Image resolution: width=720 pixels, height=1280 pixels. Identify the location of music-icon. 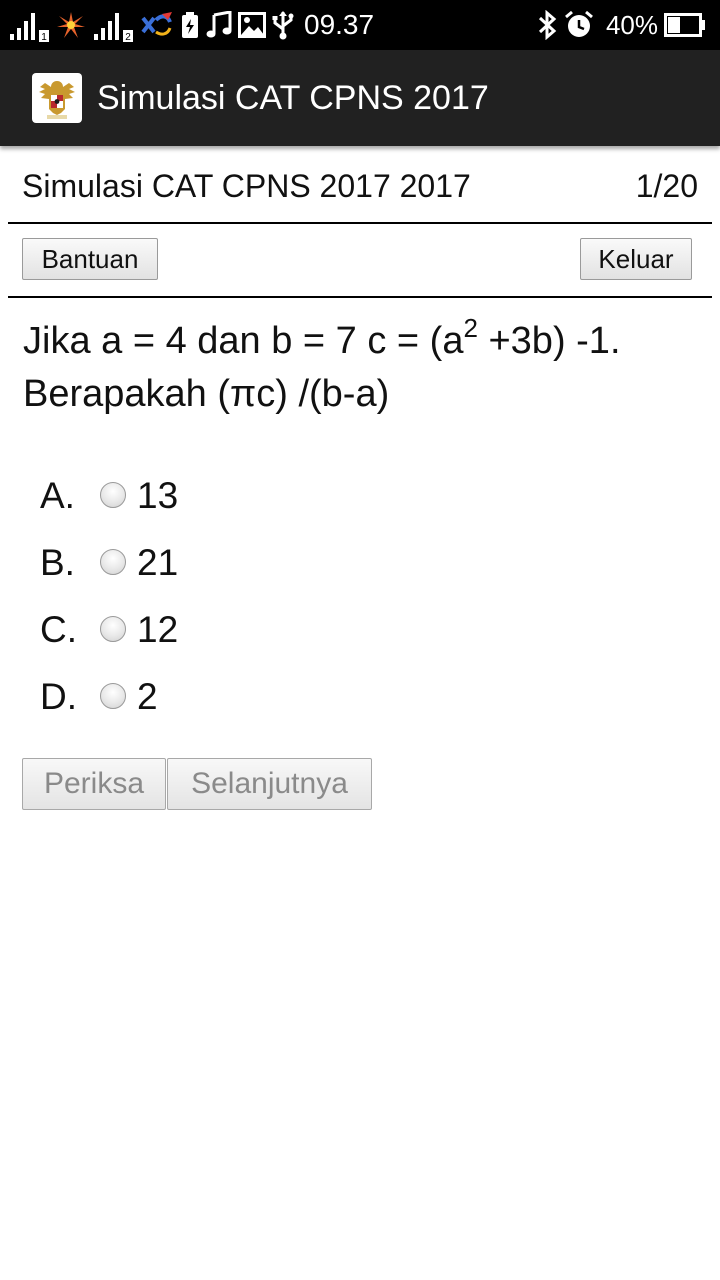
(219, 25).